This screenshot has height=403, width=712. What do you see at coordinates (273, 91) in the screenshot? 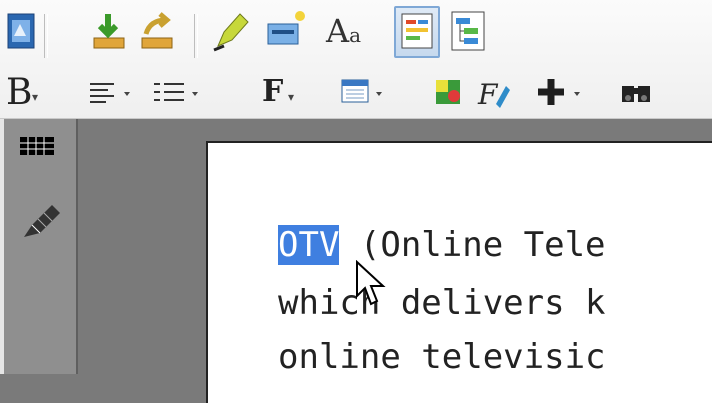
I see `font-icon: F` at bounding box center [273, 91].